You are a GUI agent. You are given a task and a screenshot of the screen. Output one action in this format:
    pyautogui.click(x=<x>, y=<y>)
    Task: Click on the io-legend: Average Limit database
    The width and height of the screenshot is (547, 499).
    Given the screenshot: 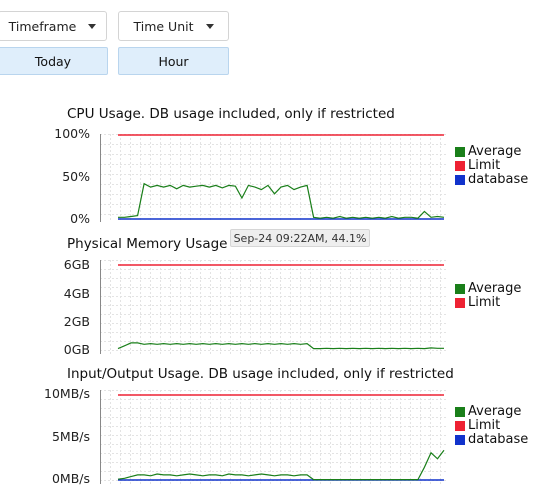 What is the action you would take?
    pyautogui.click(x=491, y=426)
    